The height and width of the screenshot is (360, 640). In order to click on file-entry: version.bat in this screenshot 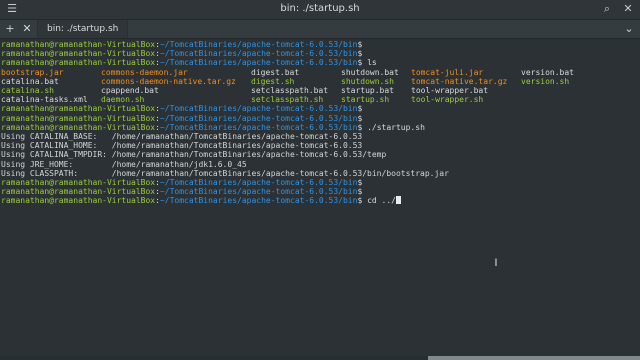, I will do `click(547, 72)`.